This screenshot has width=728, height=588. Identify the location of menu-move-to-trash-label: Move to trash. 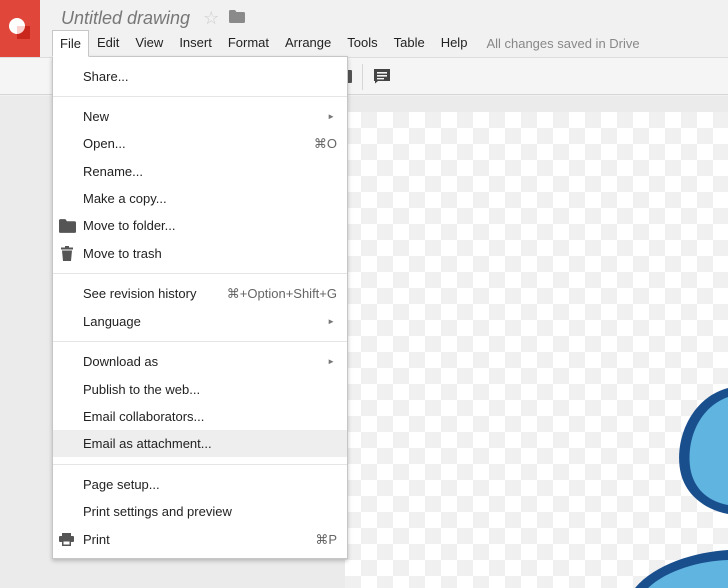
(122, 253).